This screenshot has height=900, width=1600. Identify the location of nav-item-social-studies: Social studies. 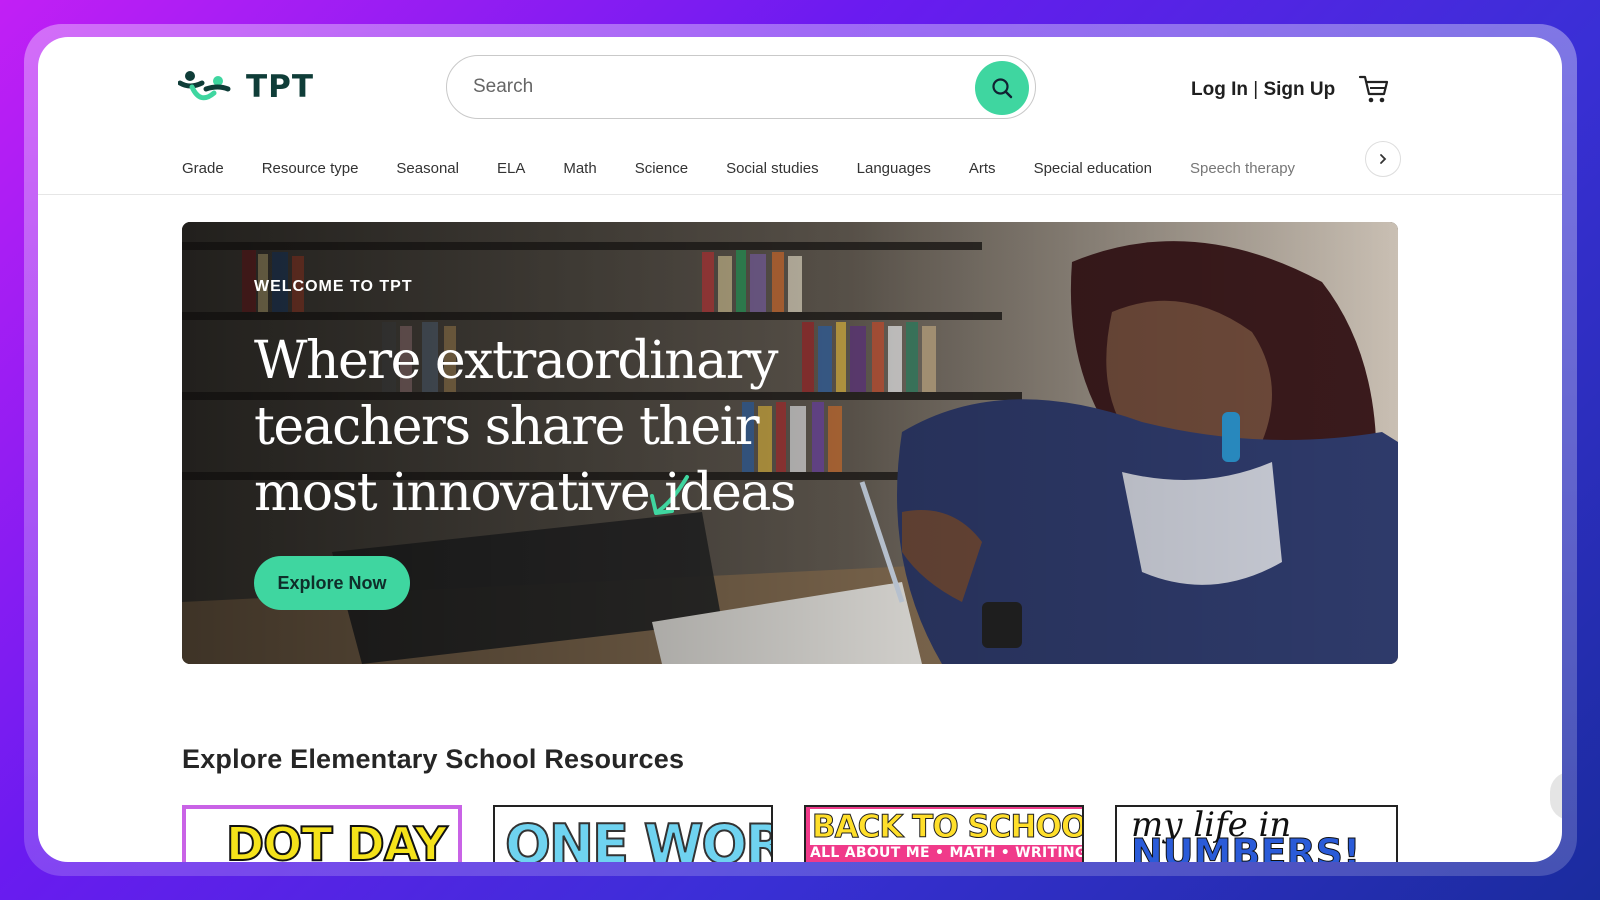
(772, 168).